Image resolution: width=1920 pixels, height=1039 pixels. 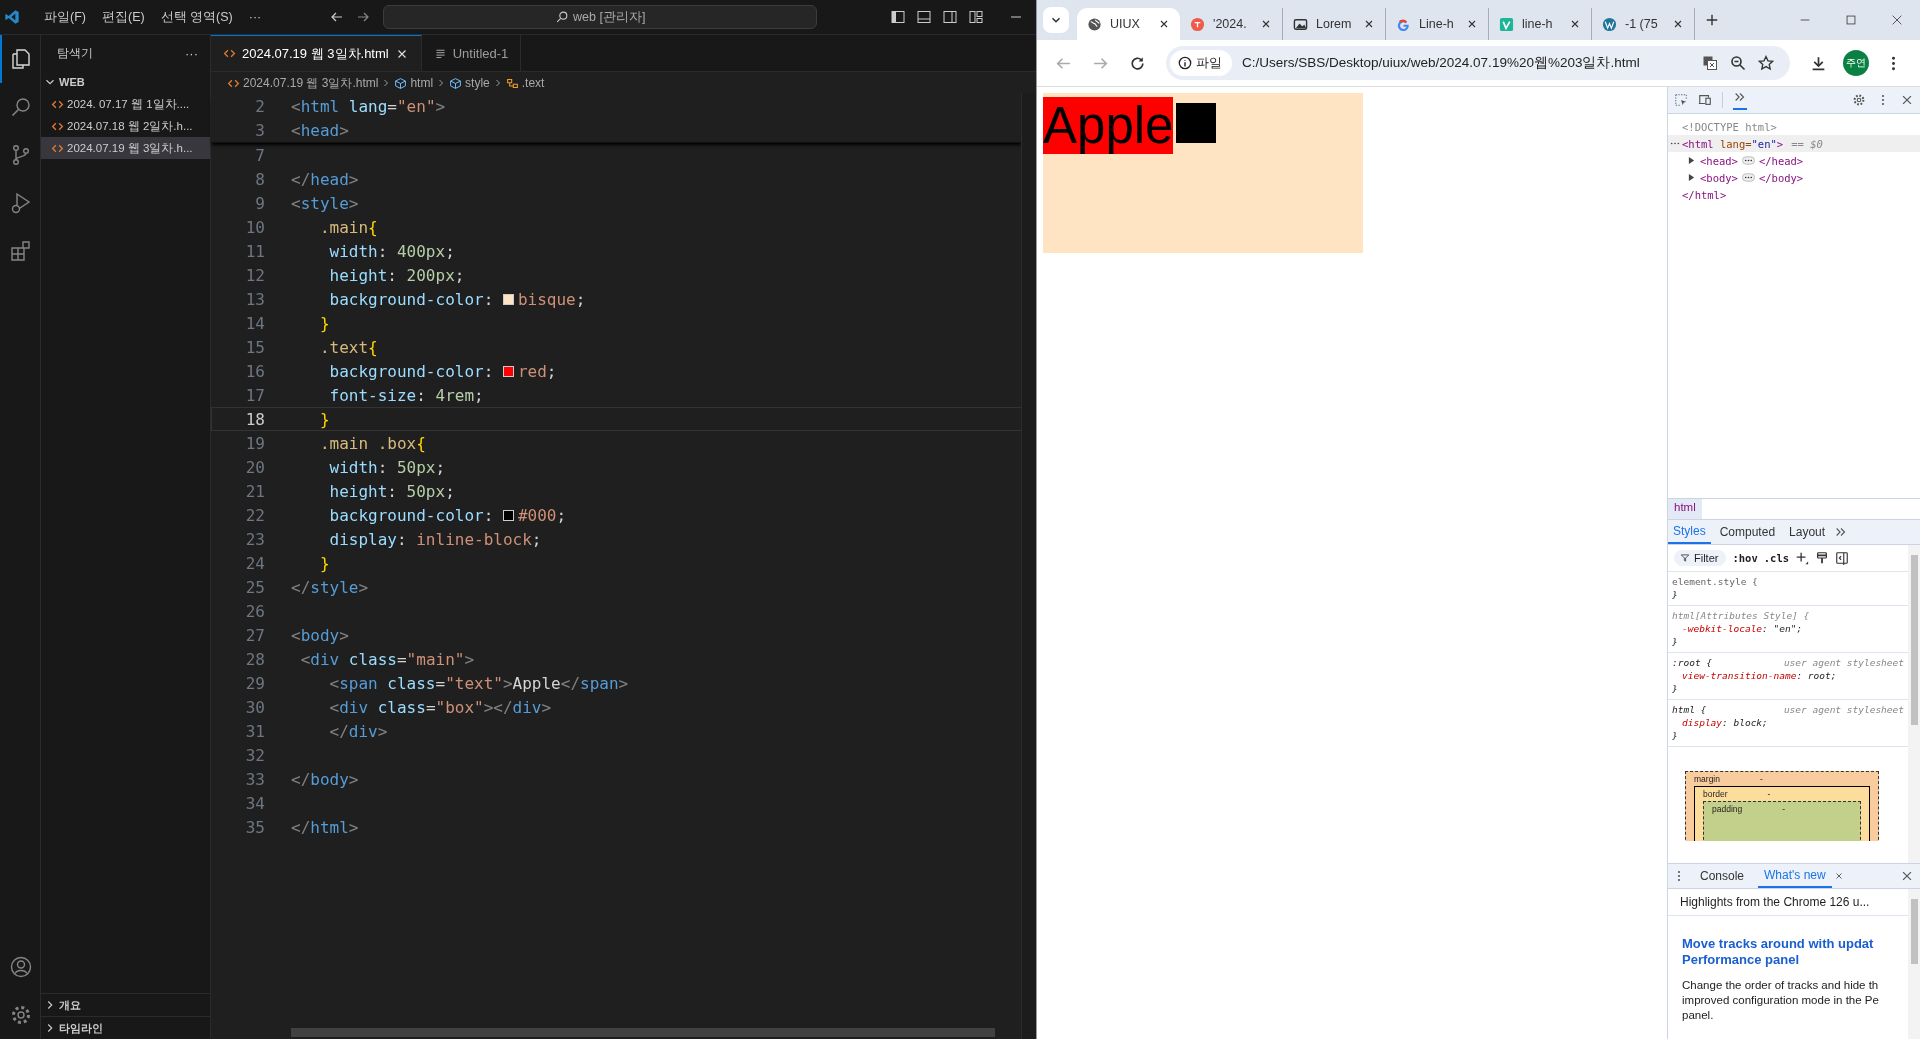 What do you see at coordinates (1745, 558) in the screenshot?
I see `hover-state-toggle: :hov` at bounding box center [1745, 558].